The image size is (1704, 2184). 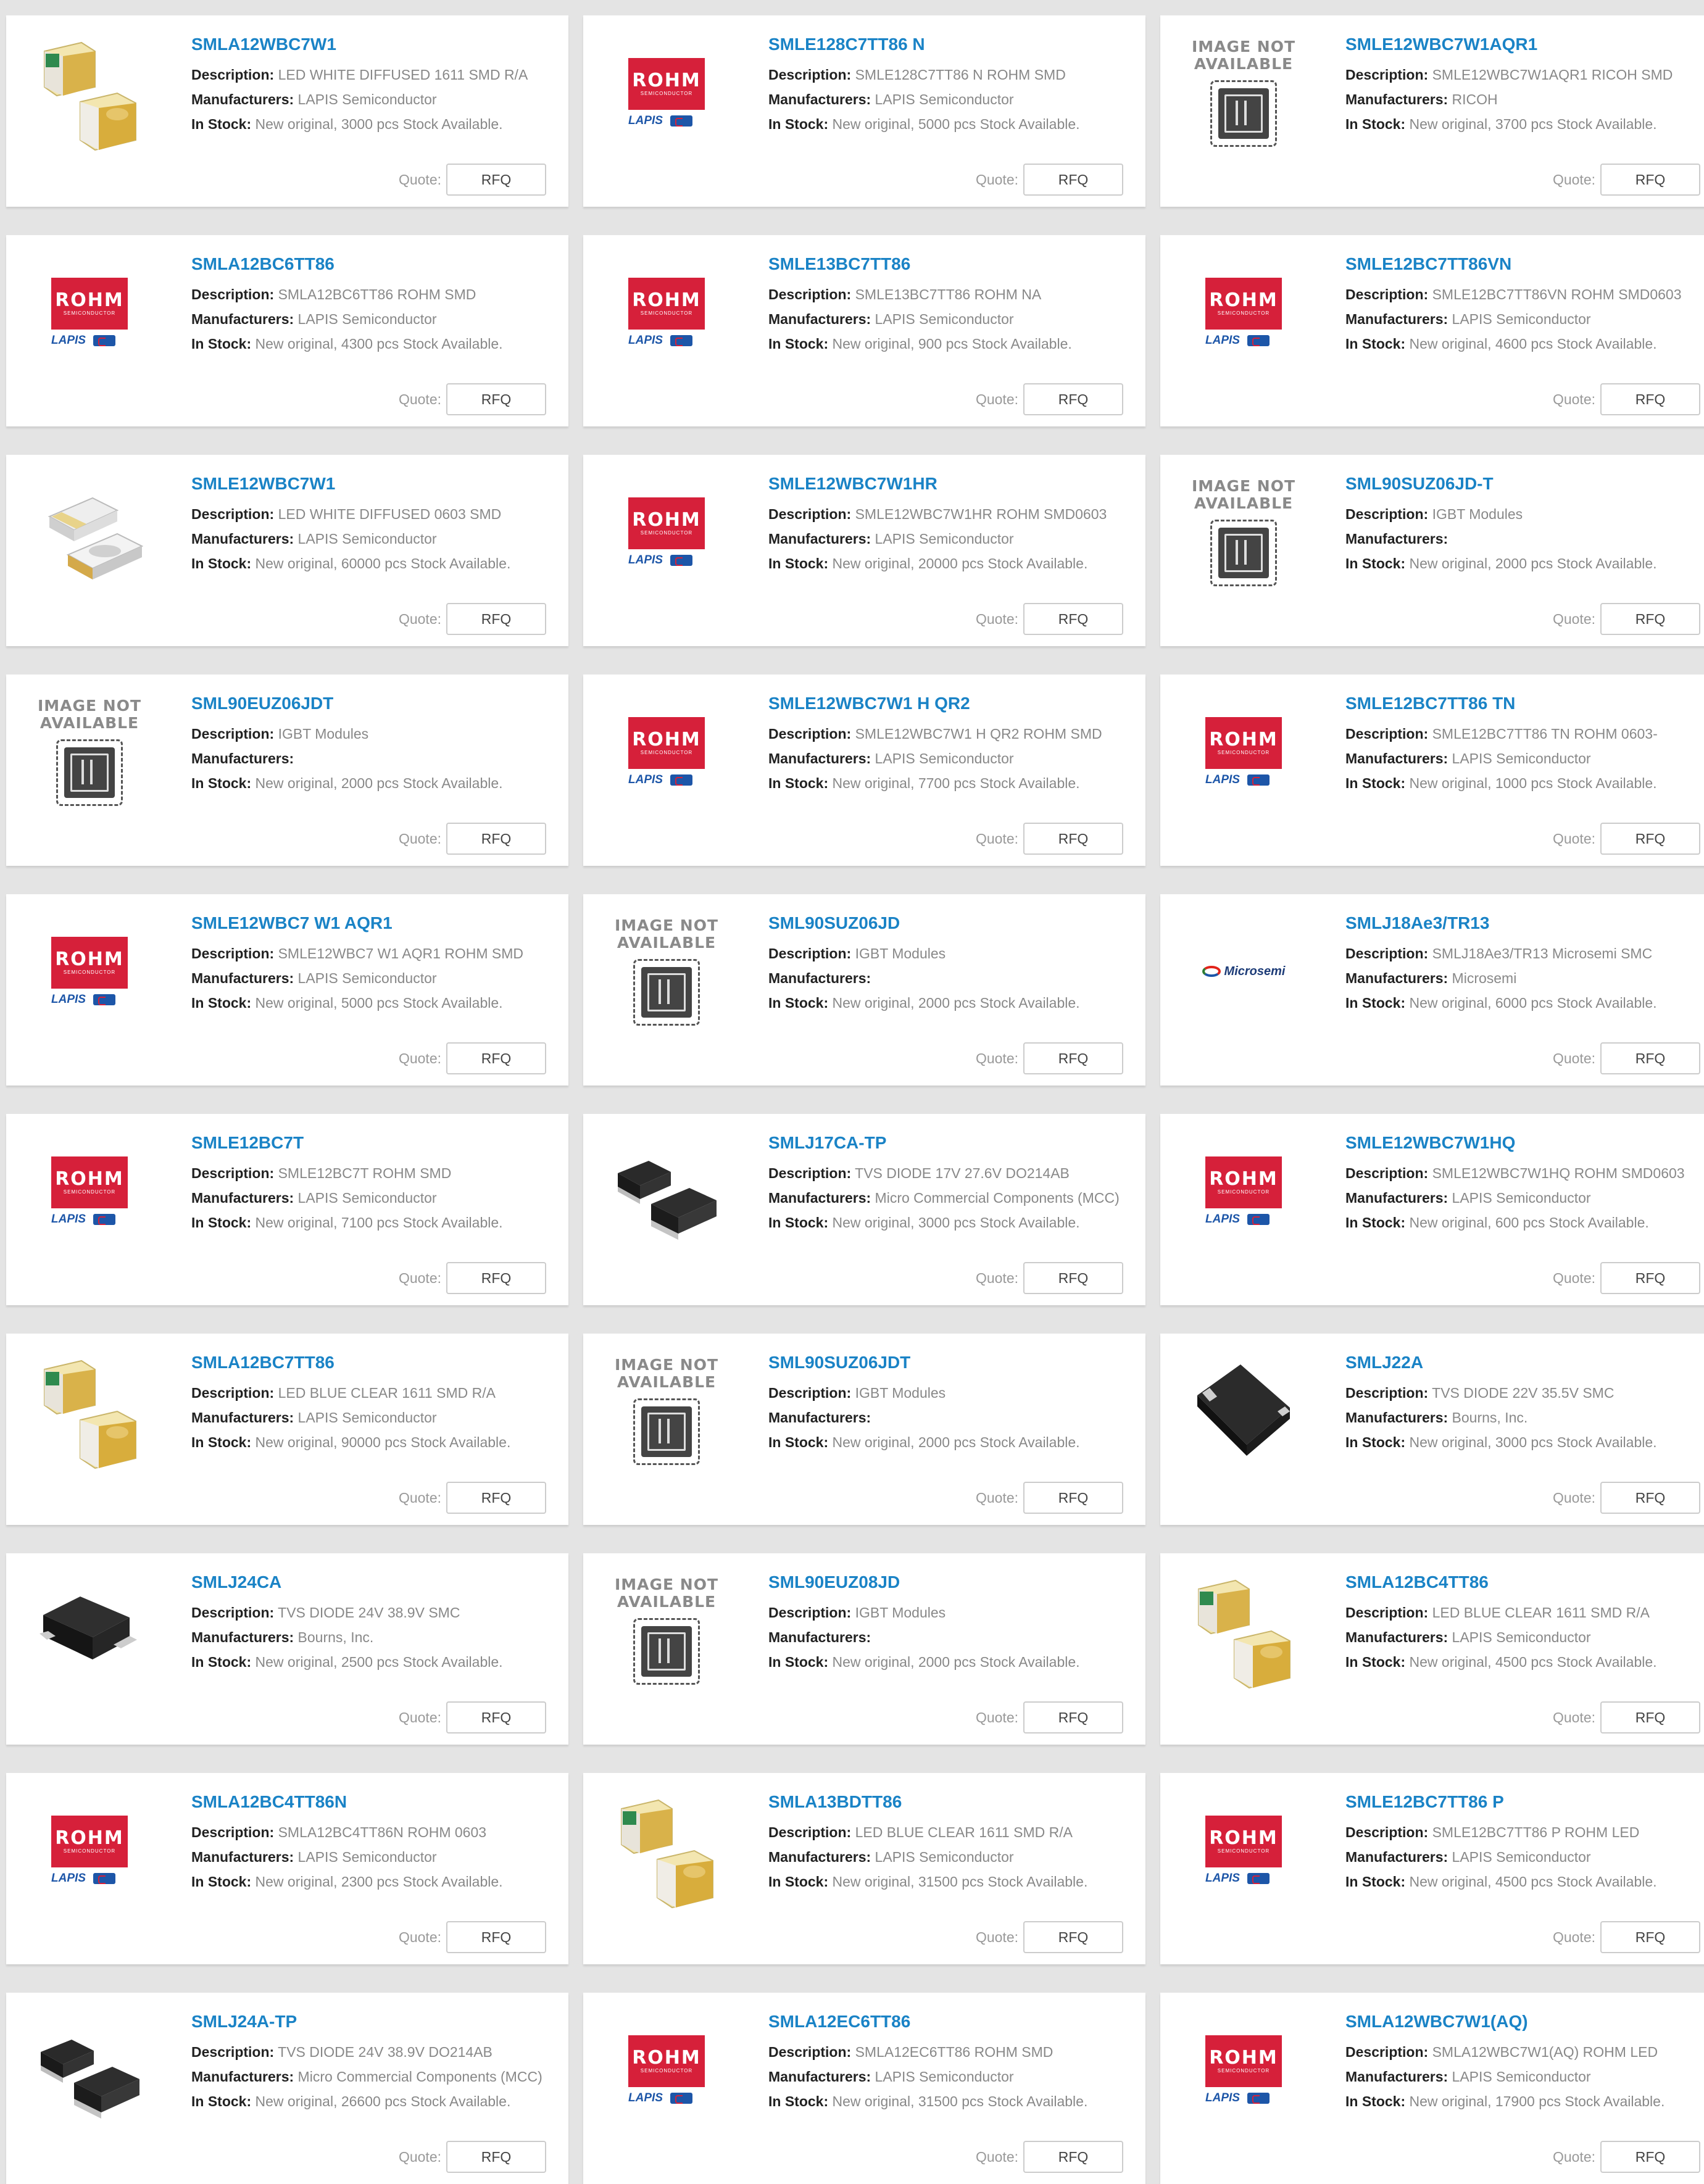 What do you see at coordinates (379, 2022) in the screenshot?
I see `product-name-link: SMLJ24A-TP` at bounding box center [379, 2022].